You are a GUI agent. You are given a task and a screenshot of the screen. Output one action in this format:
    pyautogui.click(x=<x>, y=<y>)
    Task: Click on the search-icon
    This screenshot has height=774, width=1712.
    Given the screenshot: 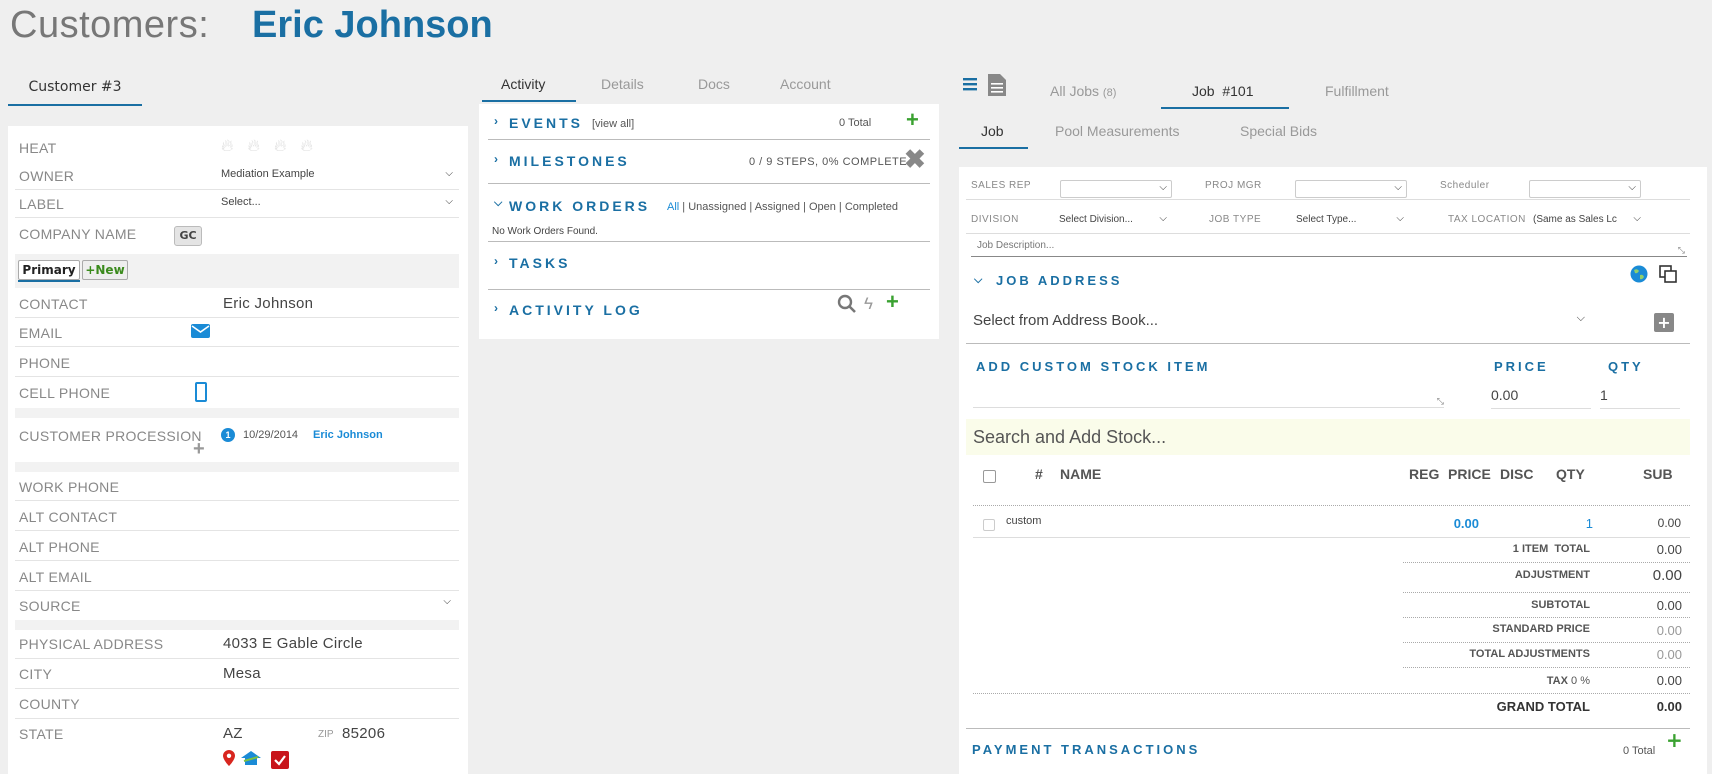 What is the action you would take?
    pyautogui.click(x=847, y=306)
    